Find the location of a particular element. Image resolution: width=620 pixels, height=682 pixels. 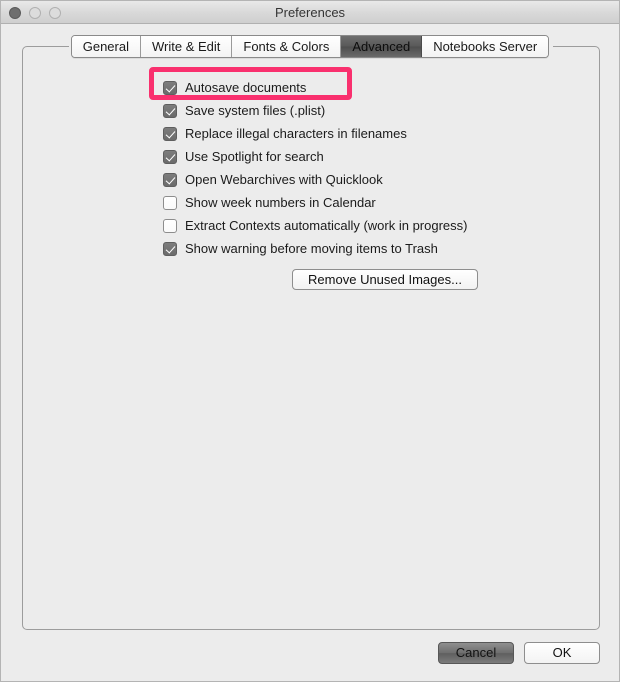

checkbox-row: Save system files (.plist) is located at coordinates (315, 110).